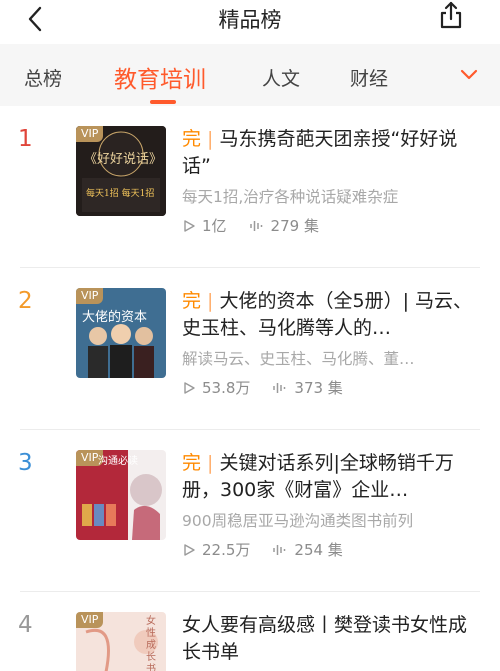  What do you see at coordinates (214, 226) in the screenshot?
I see `play-count: 1亿` at bounding box center [214, 226].